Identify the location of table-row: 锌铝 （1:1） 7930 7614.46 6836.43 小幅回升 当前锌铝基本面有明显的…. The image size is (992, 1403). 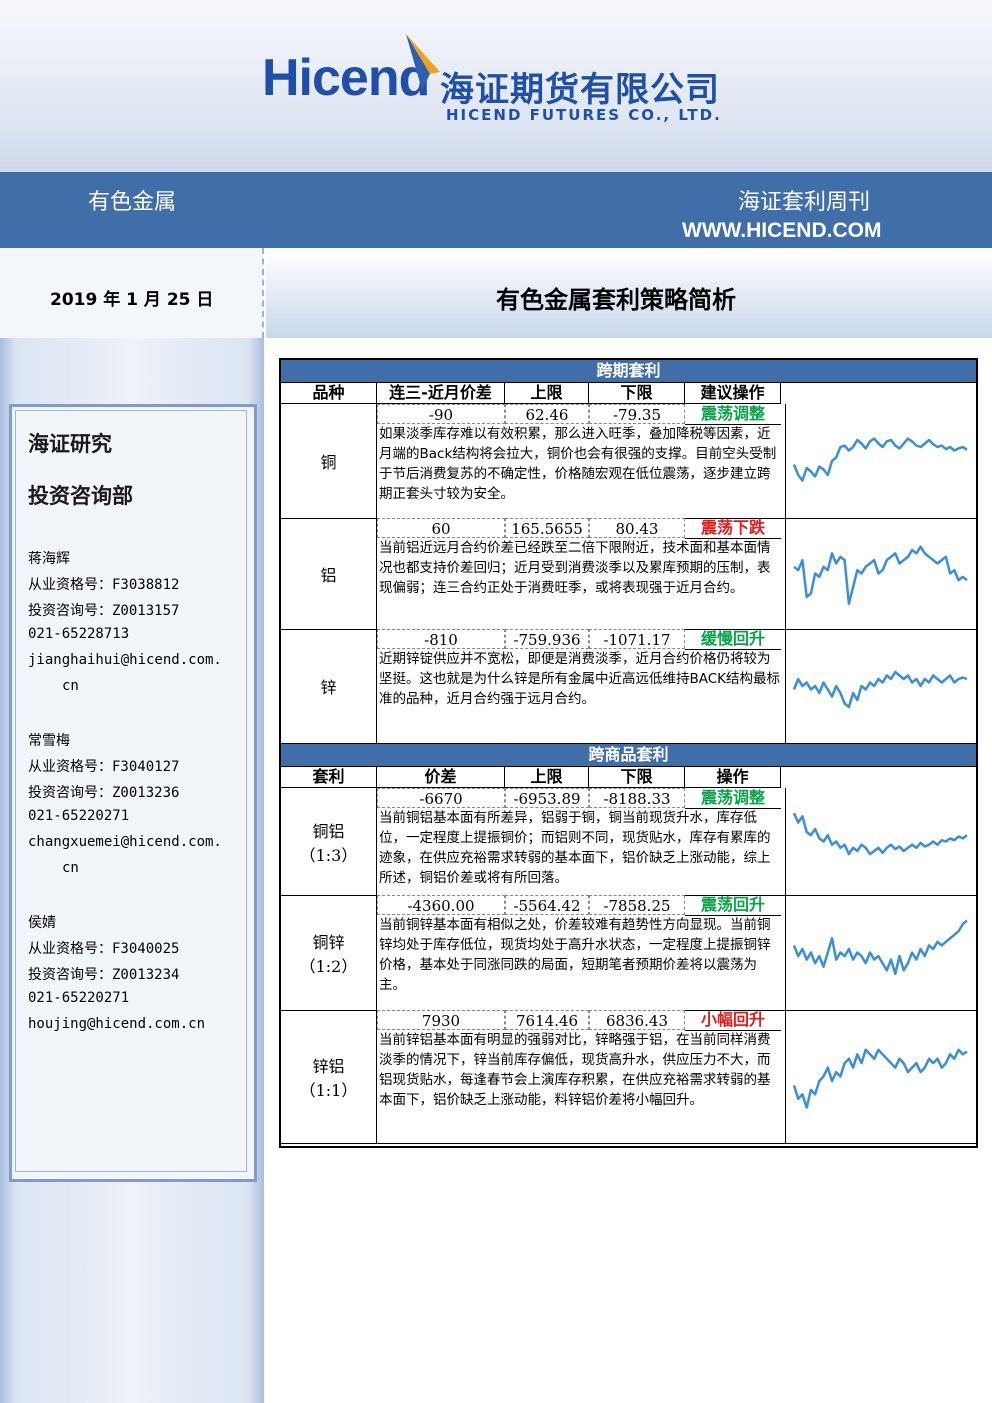
(628, 1077).